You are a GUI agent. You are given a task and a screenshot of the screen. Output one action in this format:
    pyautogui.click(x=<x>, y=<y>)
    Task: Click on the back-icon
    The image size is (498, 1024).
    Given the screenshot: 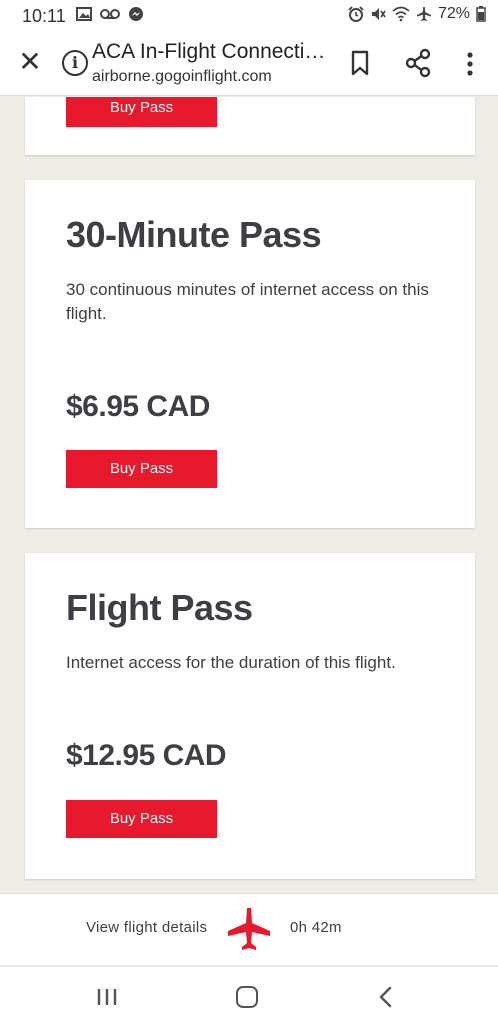 What is the action you would take?
    pyautogui.click(x=386, y=997)
    